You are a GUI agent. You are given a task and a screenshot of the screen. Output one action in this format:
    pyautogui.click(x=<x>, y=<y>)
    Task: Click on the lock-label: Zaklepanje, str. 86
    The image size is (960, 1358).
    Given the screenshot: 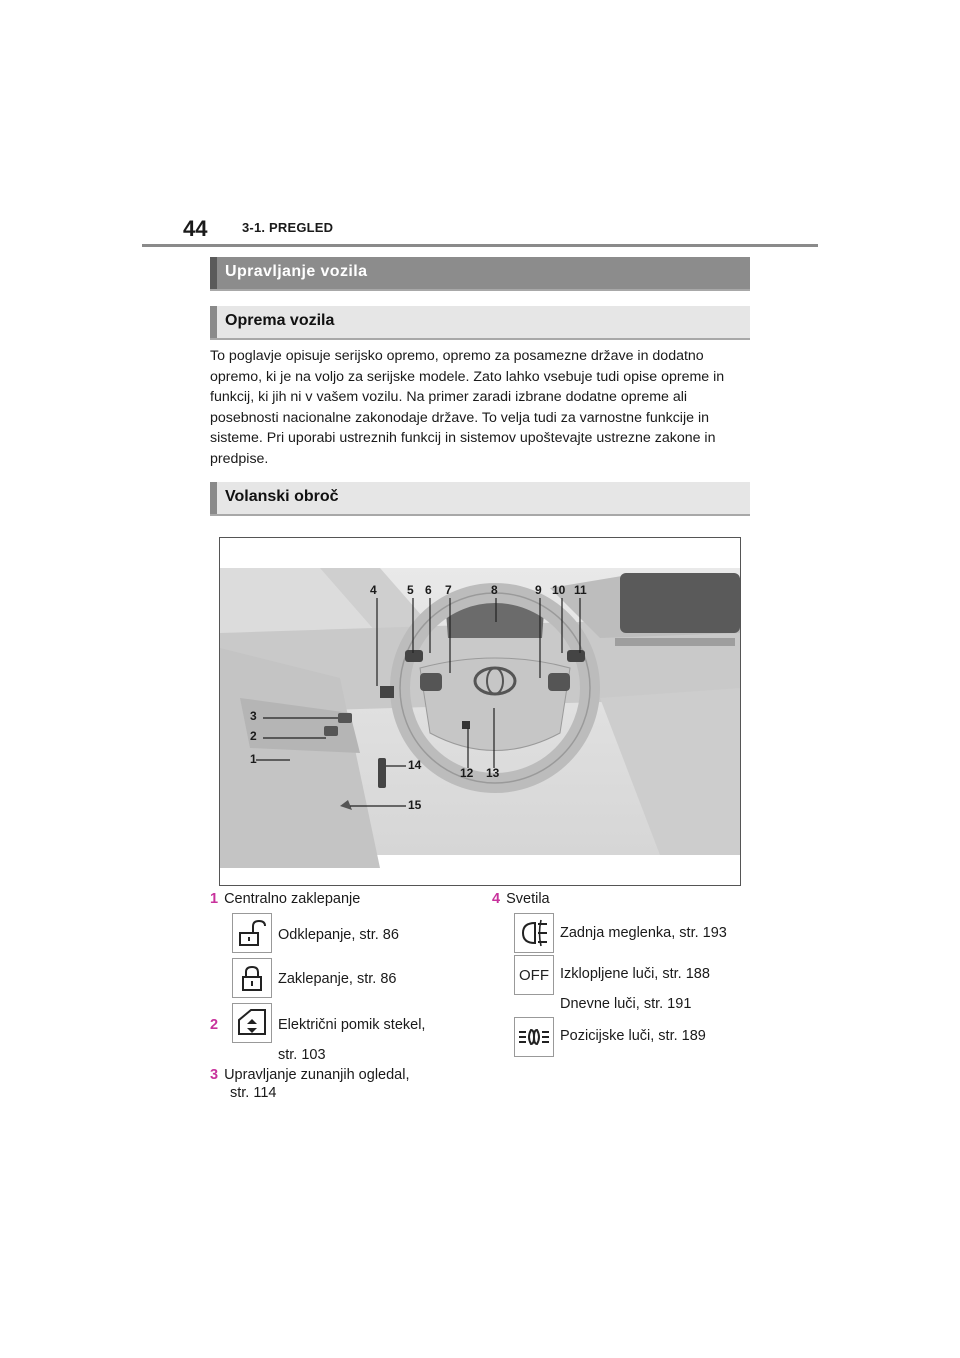 What is the action you would take?
    pyautogui.click(x=337, y=979)
    